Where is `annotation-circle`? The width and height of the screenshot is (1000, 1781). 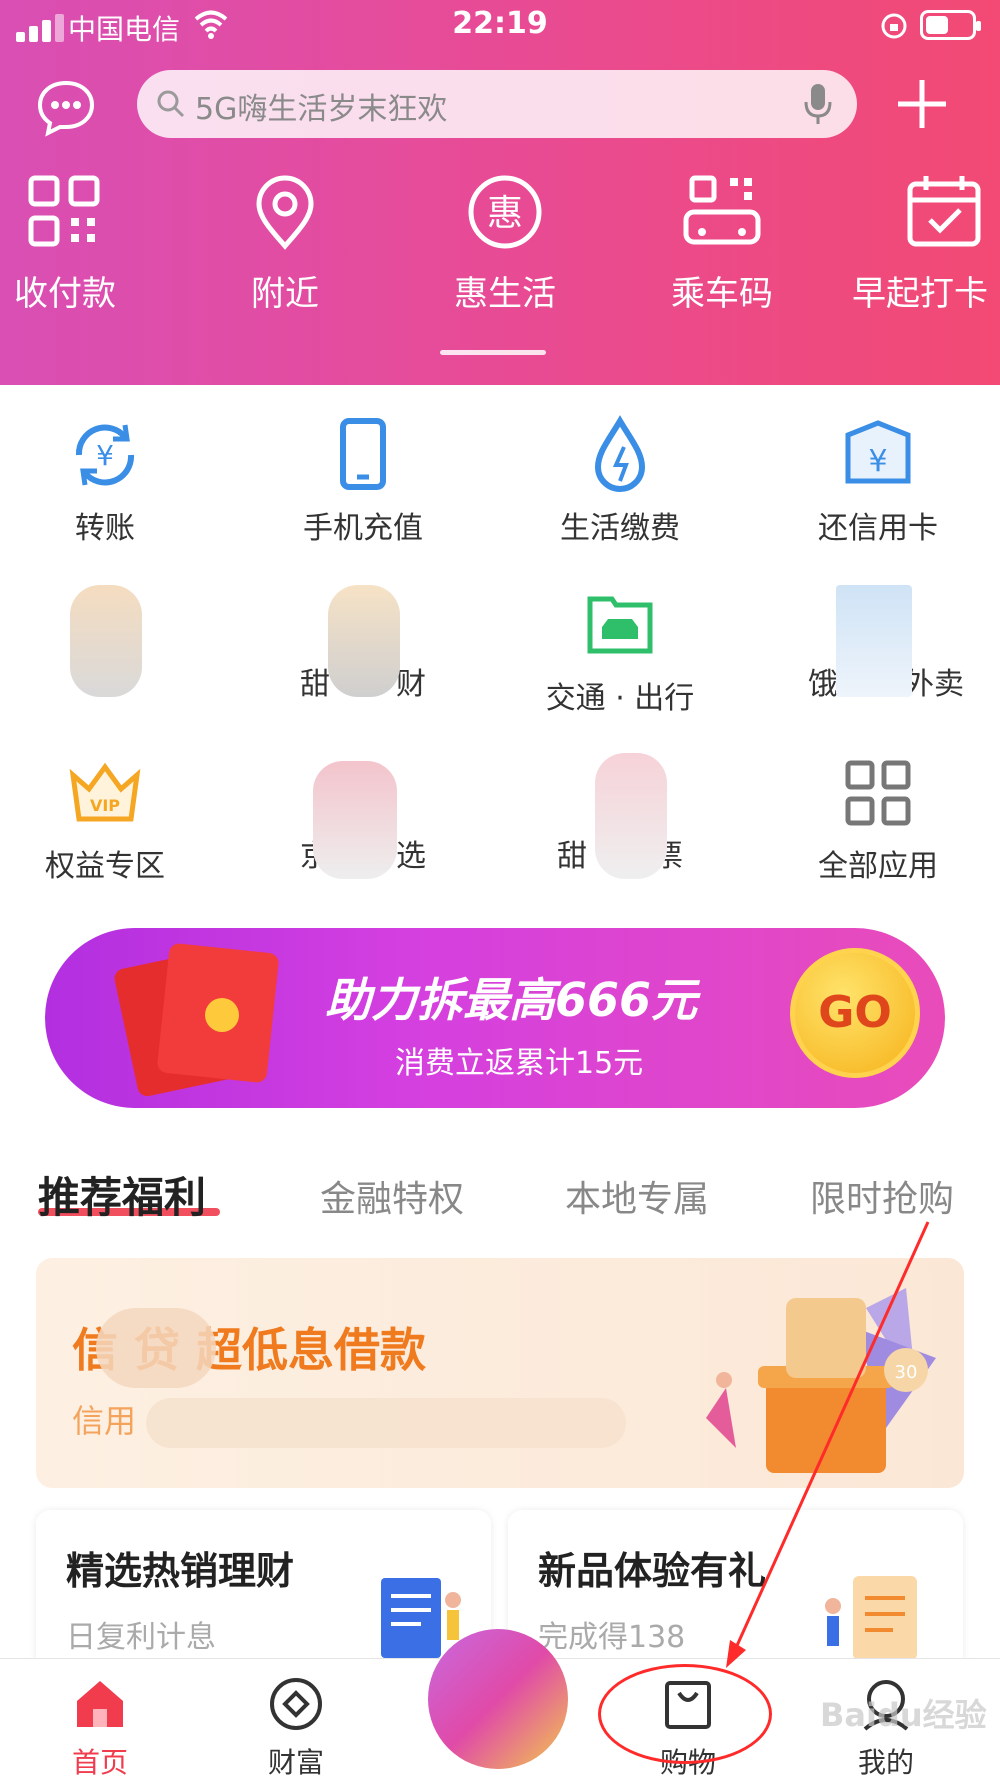 annotation-circle is located at coordinates (685, 1714).